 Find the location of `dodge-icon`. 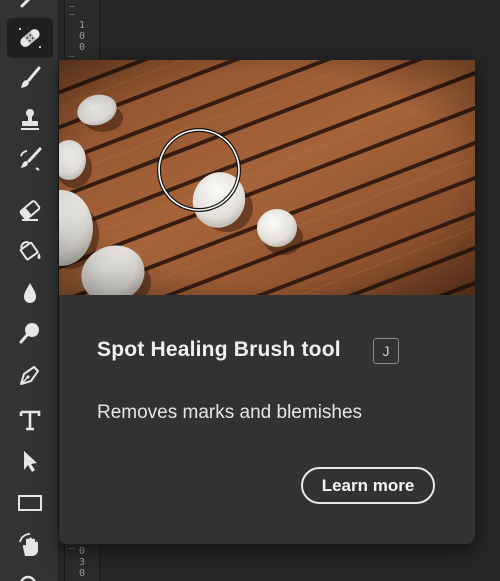

dodge-icon is located at coordinates (29, 333).